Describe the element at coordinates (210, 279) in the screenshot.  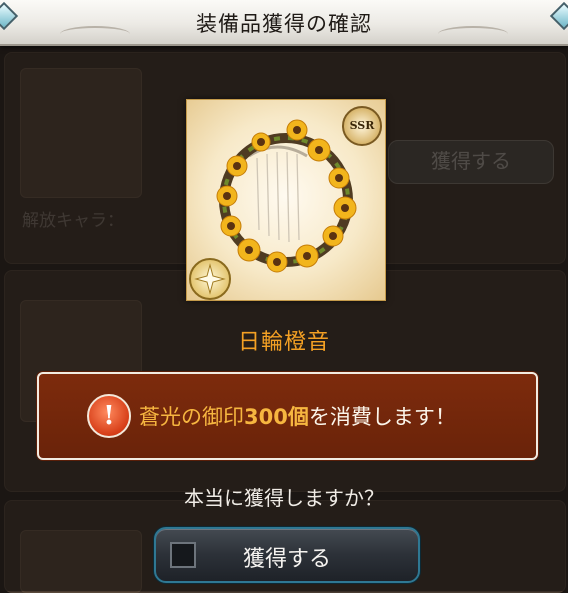
I see `light-element-icon` at that location.